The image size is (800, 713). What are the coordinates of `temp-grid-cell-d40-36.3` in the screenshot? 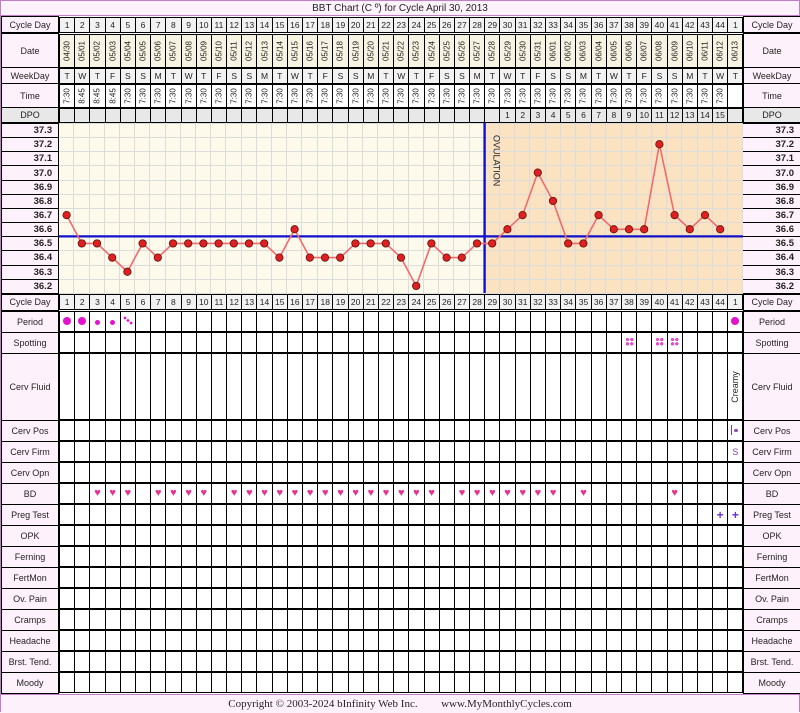 It's located at (659, 272).